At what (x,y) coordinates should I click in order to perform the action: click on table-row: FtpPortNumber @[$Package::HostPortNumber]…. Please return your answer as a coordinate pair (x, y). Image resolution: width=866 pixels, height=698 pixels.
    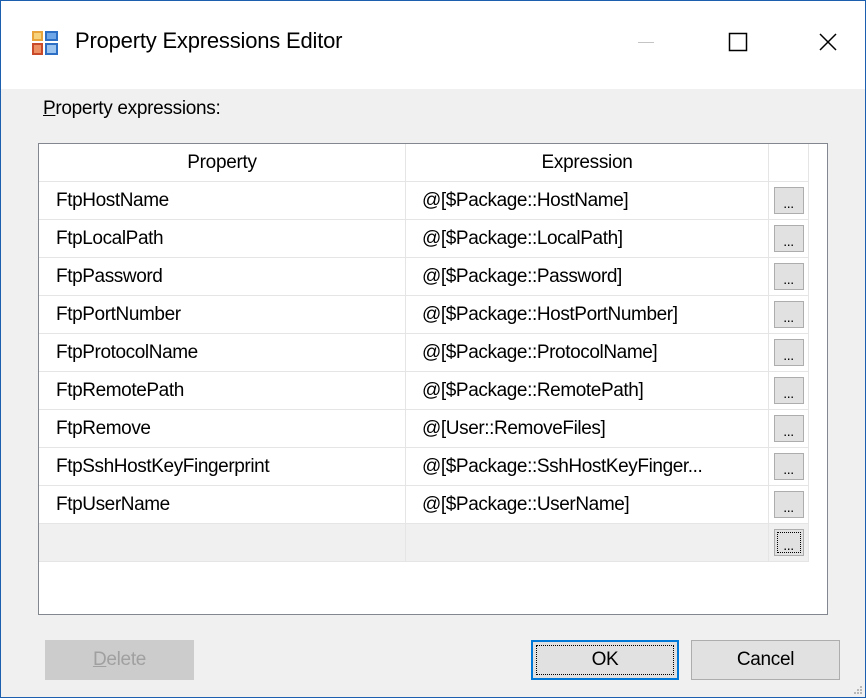
    Looking at the image, I should click on (424, 315).